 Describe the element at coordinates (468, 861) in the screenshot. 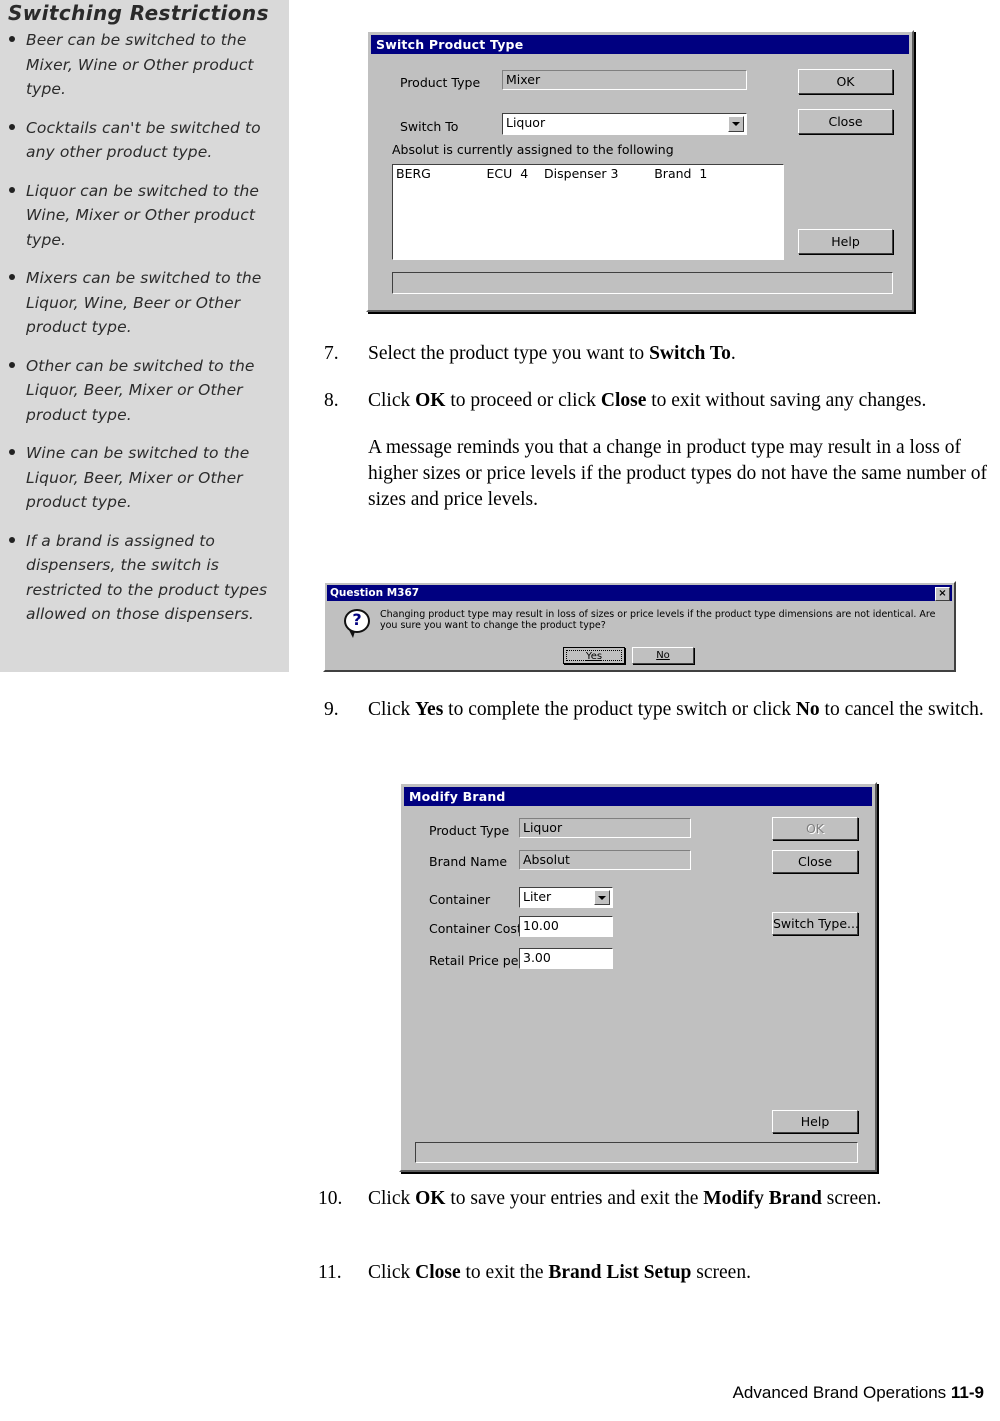

I see `brand-name-label: Brand Name` at that location.